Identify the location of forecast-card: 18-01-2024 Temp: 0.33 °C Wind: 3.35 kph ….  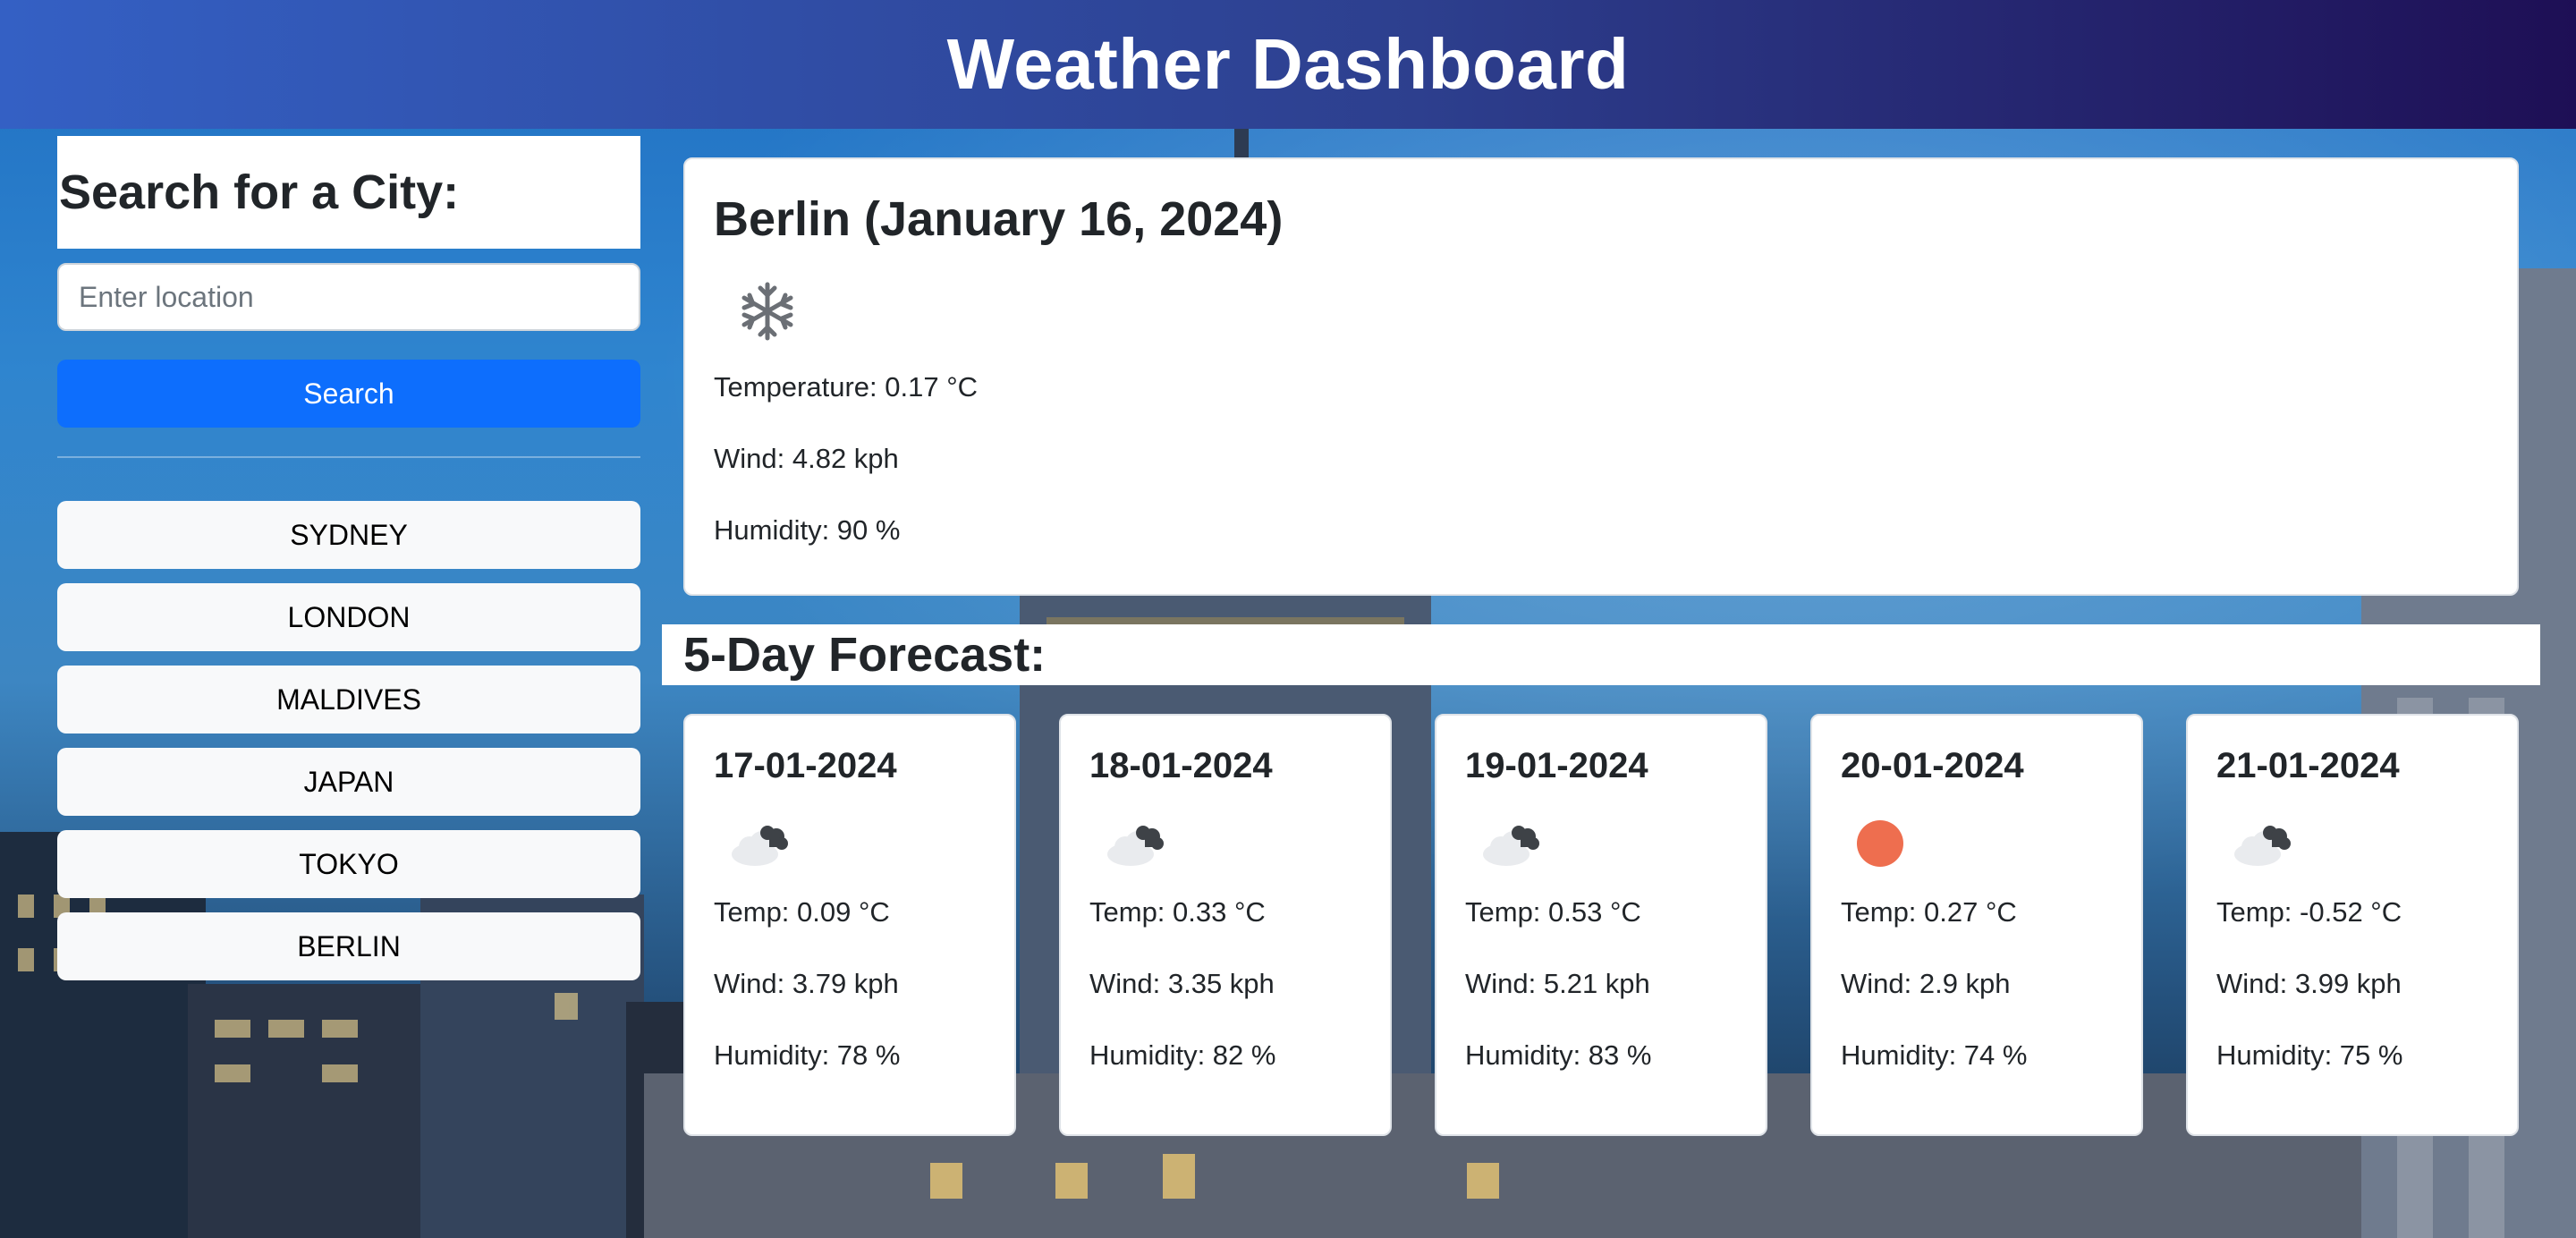
(1225, 925).